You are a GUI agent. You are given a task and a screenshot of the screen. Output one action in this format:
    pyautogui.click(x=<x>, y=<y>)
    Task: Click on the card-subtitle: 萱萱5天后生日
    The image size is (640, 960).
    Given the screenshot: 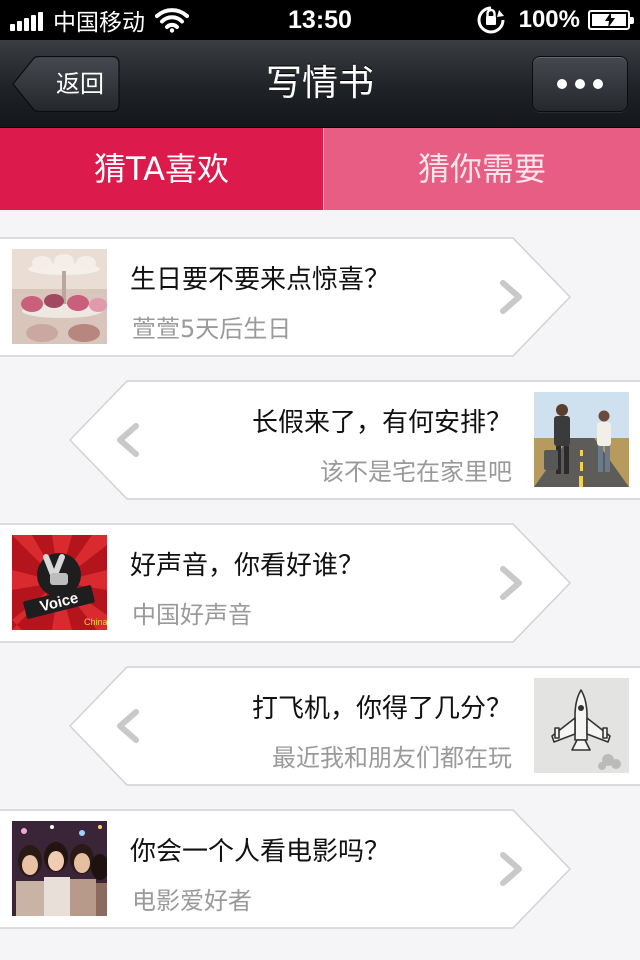 What is the action you would take?
    pyautogui.click(x=212, y=329)
    